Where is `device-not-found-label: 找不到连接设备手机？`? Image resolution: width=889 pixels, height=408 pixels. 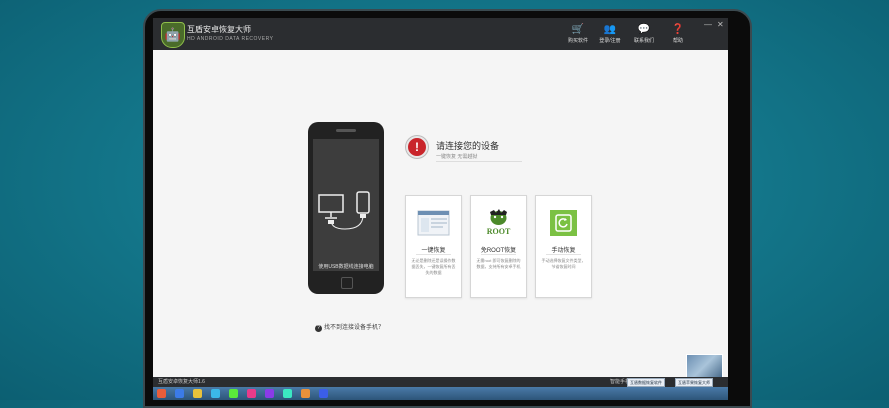
device-not-found-label: 找不到连接设备手机？ is located at coordinates (354, 328).